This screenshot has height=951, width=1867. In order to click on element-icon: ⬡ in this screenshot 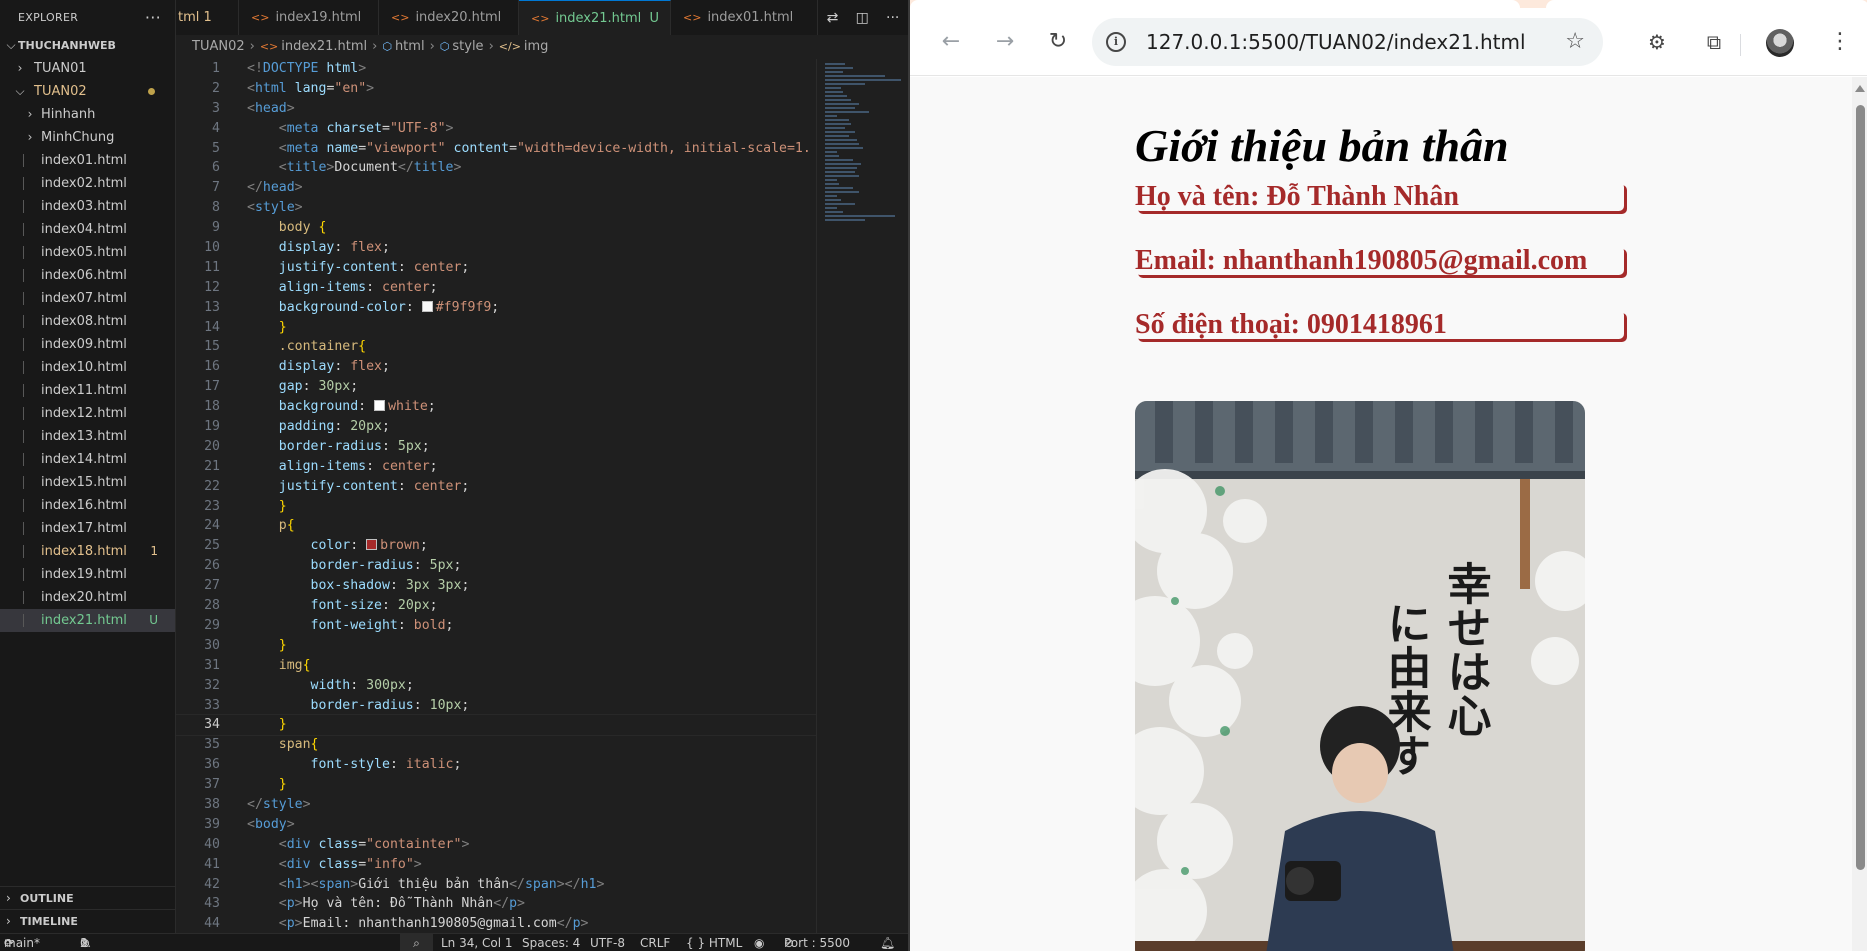, I will do `click(444, 46)`.